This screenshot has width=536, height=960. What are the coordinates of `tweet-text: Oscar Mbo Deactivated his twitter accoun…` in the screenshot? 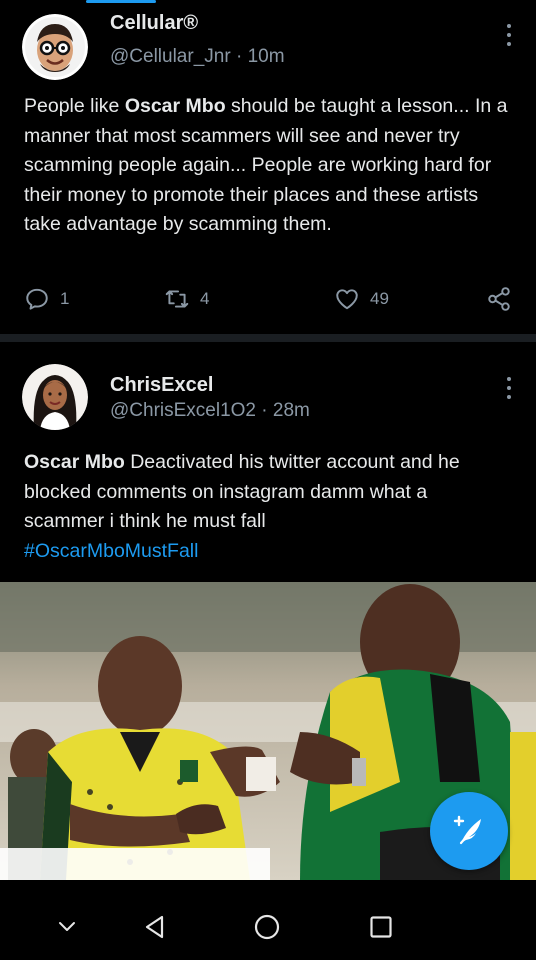 It's located at (268, 507).